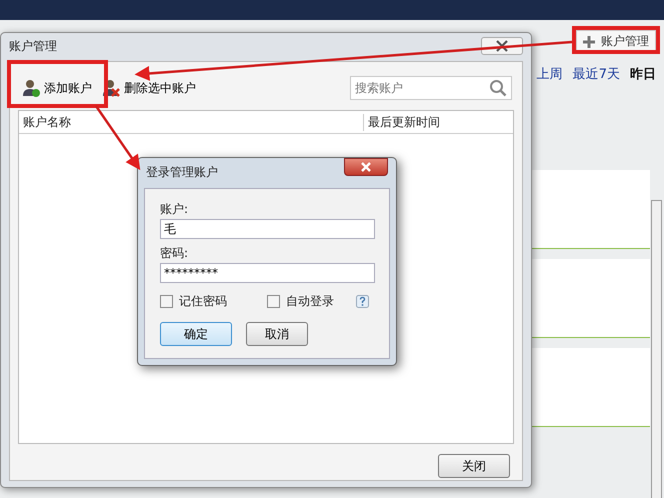 This screenshot has height=498, width=664. What do you see at coordinates (31, 88) in the screenshot?
I see `user-plus-icon` at bounding box center [31, 88].